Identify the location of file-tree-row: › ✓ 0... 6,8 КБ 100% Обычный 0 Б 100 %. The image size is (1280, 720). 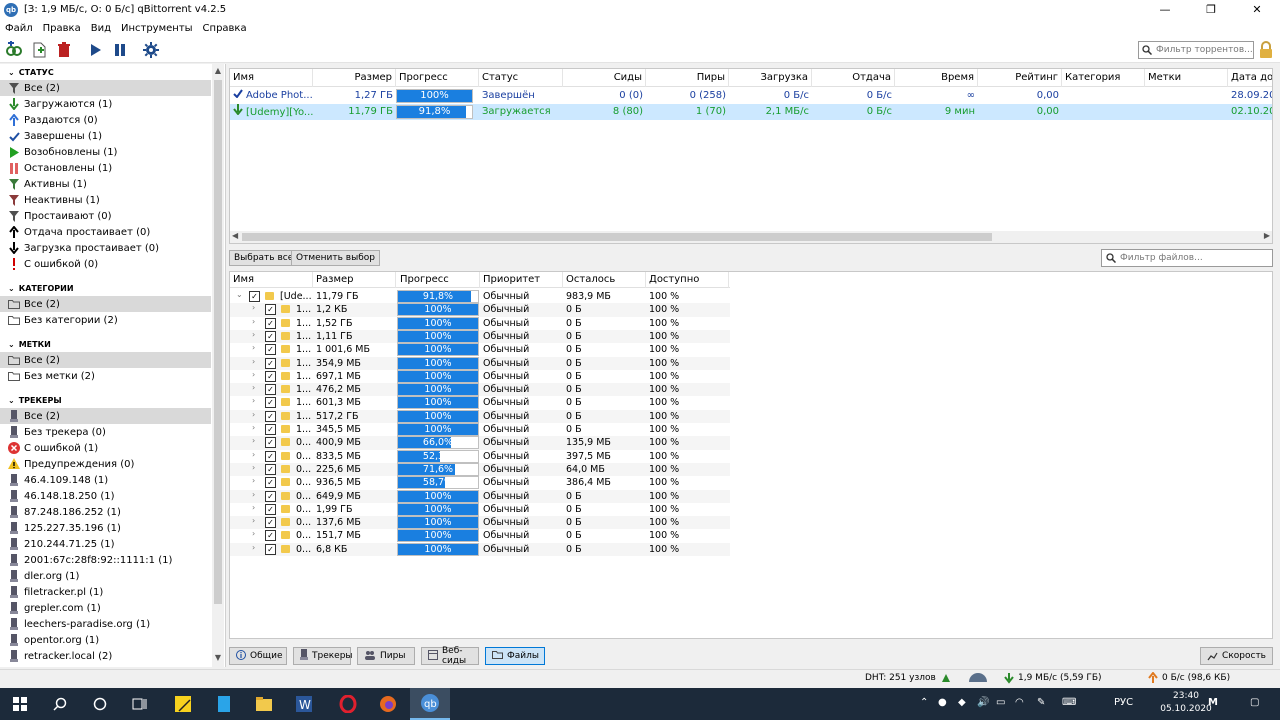
(480, 549).